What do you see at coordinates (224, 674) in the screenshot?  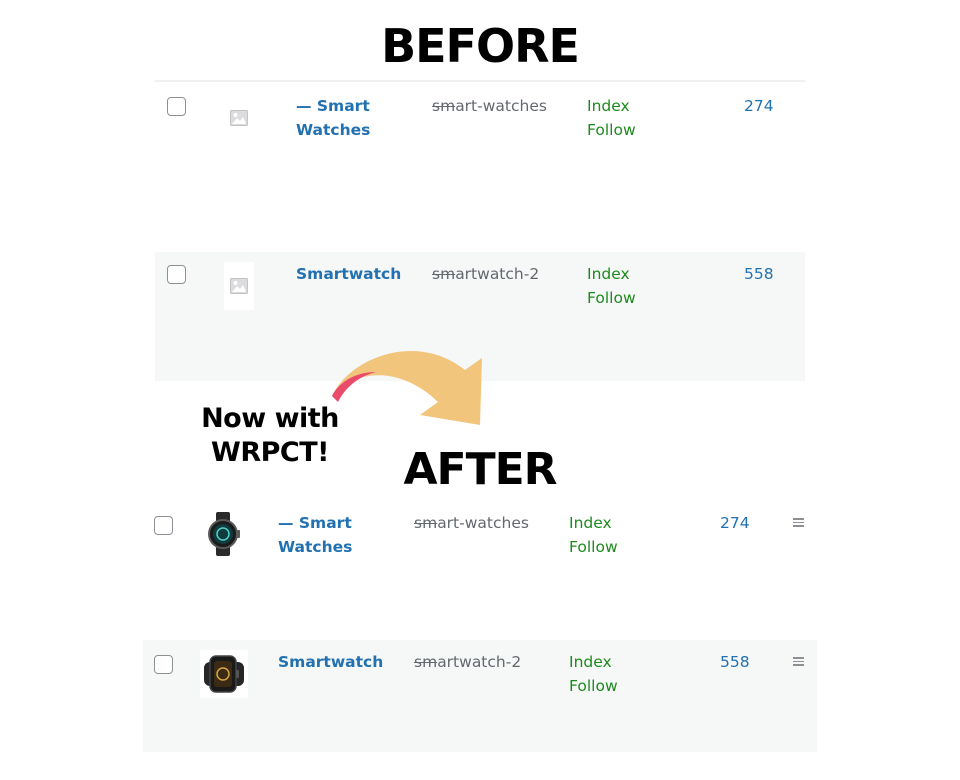 I see `square-smartwatch-image` at bounding box center [224, 674].